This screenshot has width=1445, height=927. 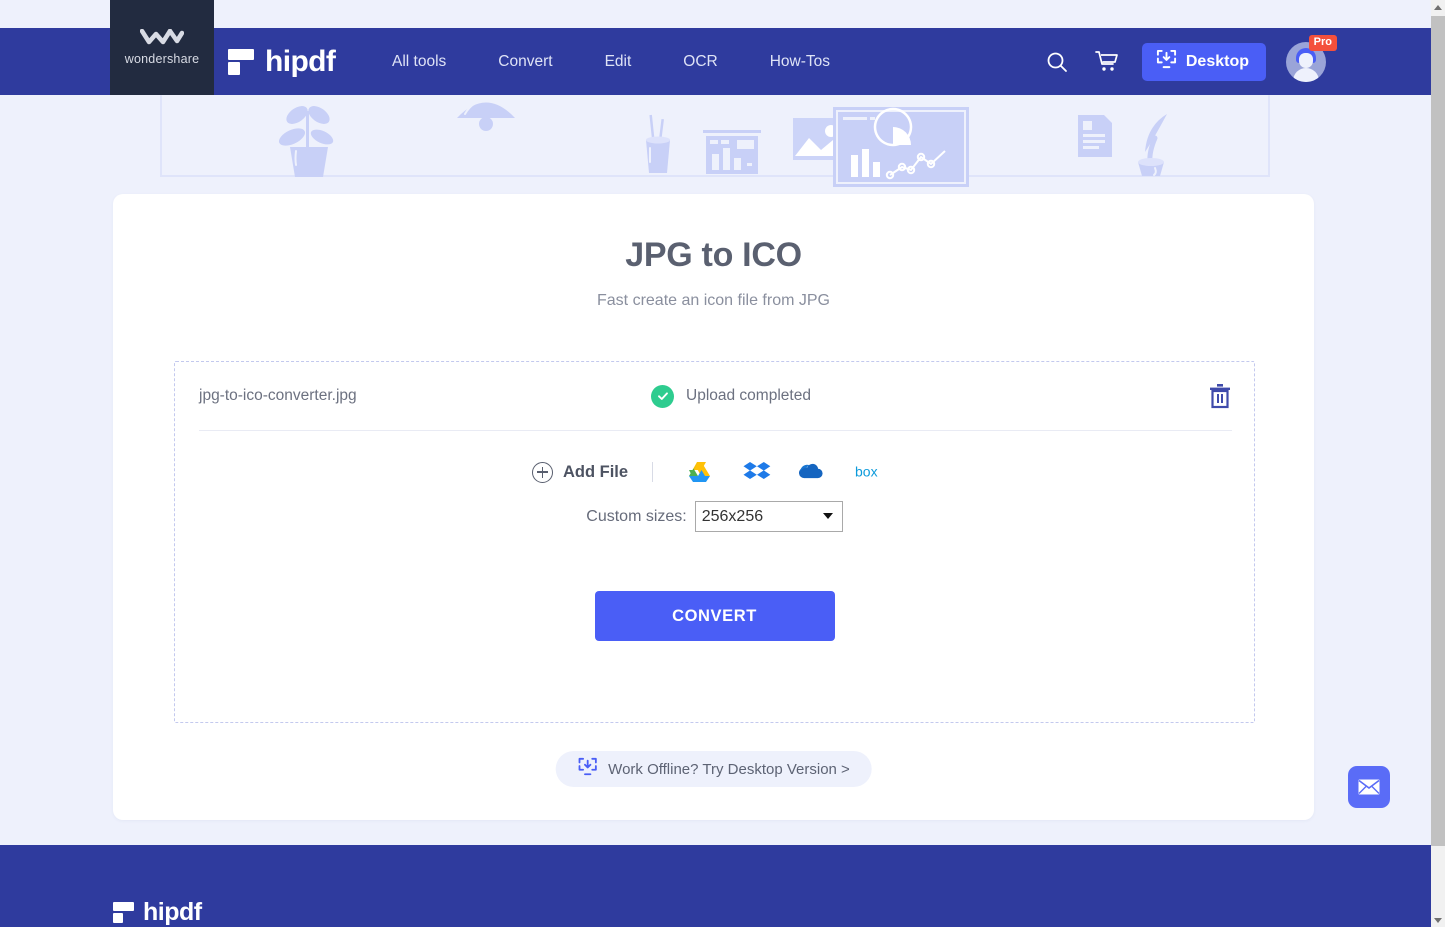 I want to click on dropbox-icon, so click(x=757, y=472).